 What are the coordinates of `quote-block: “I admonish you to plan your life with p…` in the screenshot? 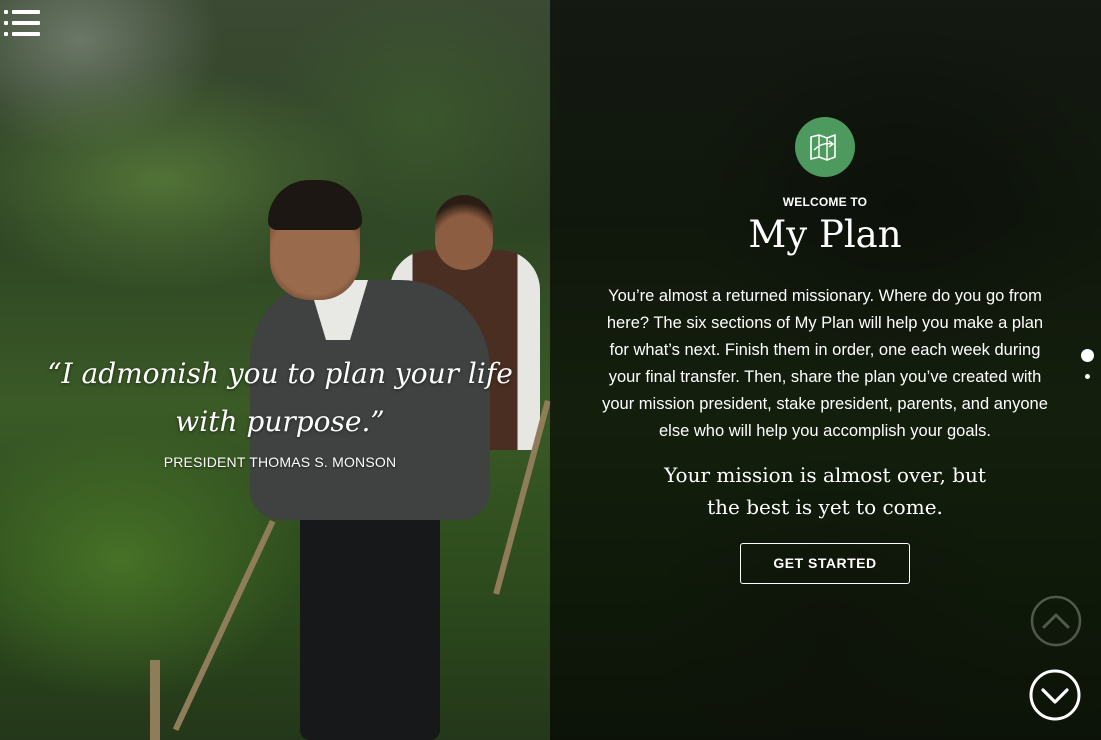 It's located at (280, 410).